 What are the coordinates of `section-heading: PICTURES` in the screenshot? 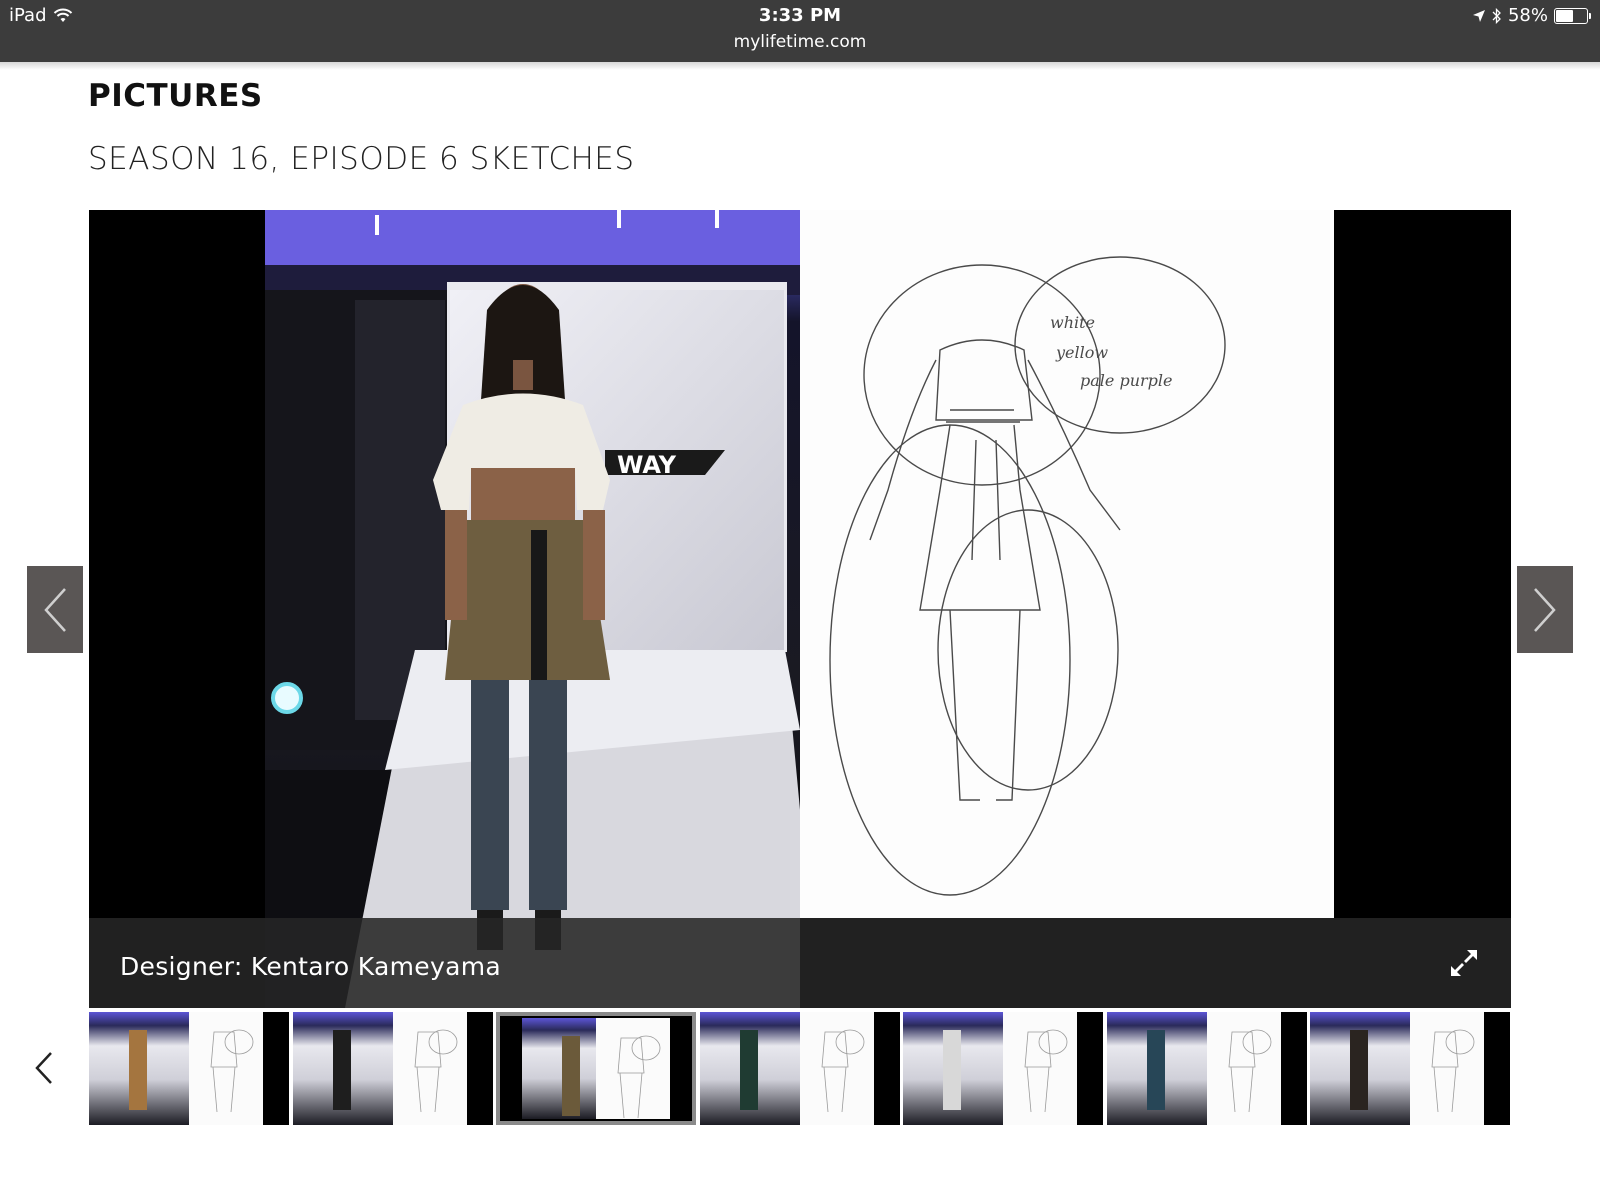 It's located at (175, 96).